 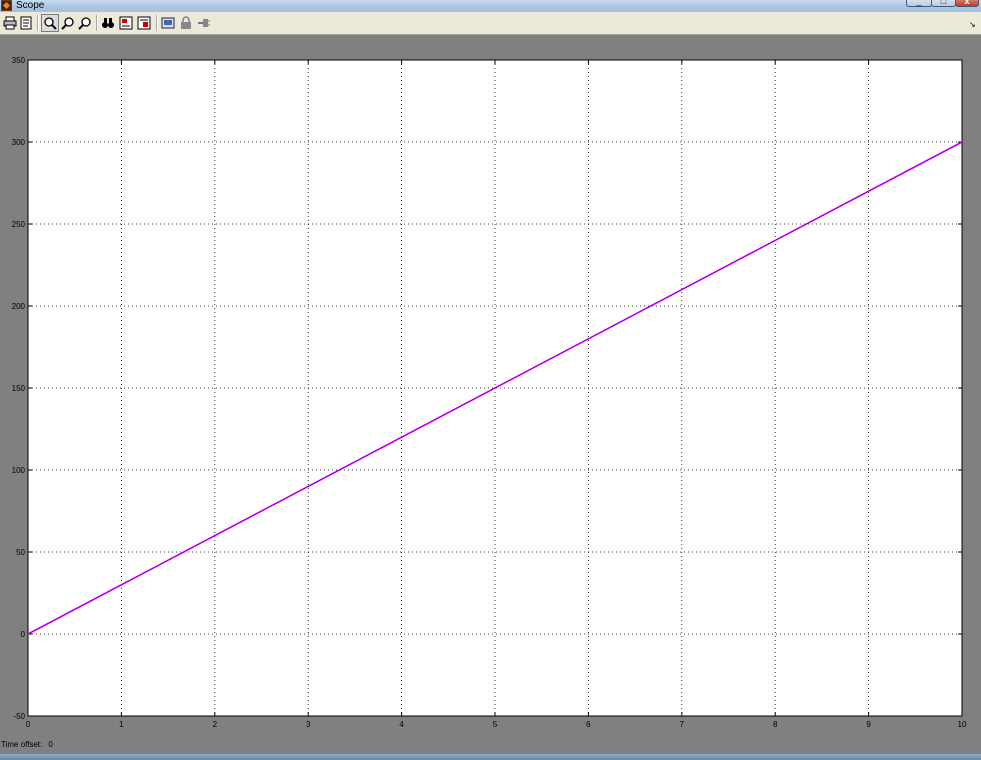 What do you see at coordinates (19, 716) in the screenshot?
I see `y-tick-label: -50` at bounding box center [19, 716].